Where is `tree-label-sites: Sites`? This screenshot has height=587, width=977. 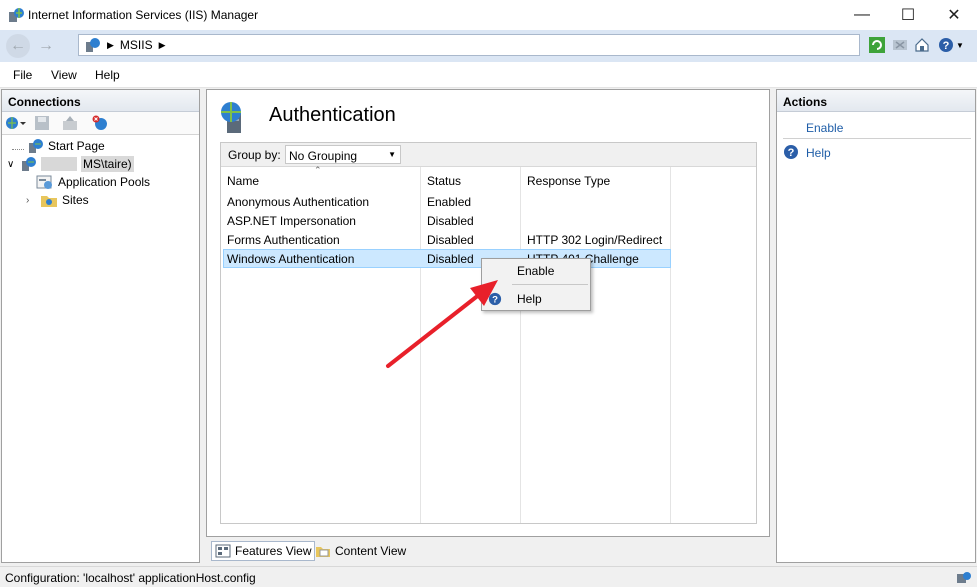
tree-label-sites: Sites is located at coordinates (75, 200).